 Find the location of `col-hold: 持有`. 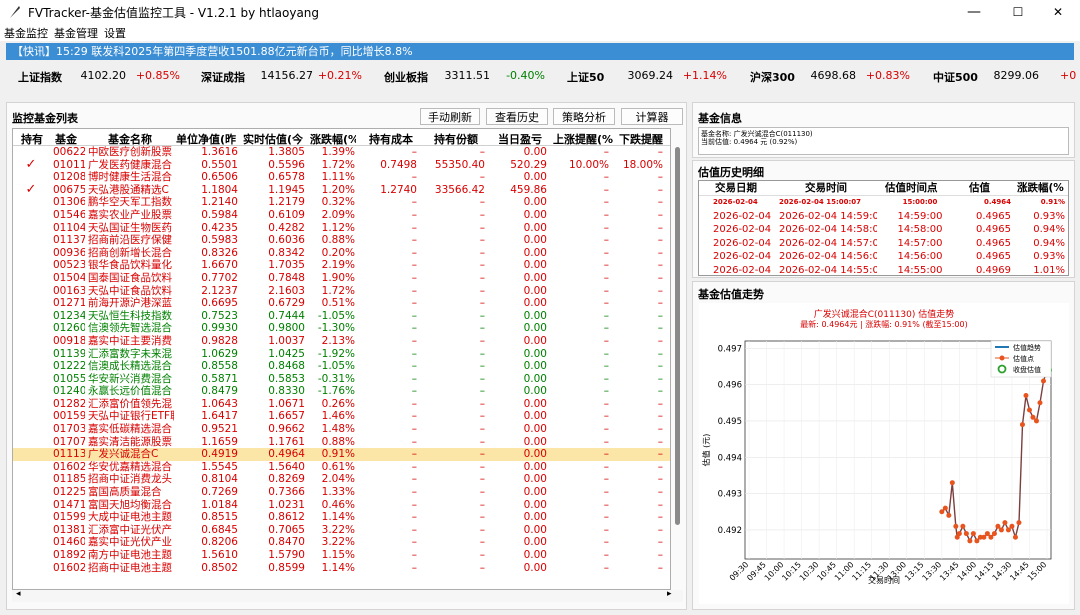

col-hold: 持有 is located at coordinates (33, 139).